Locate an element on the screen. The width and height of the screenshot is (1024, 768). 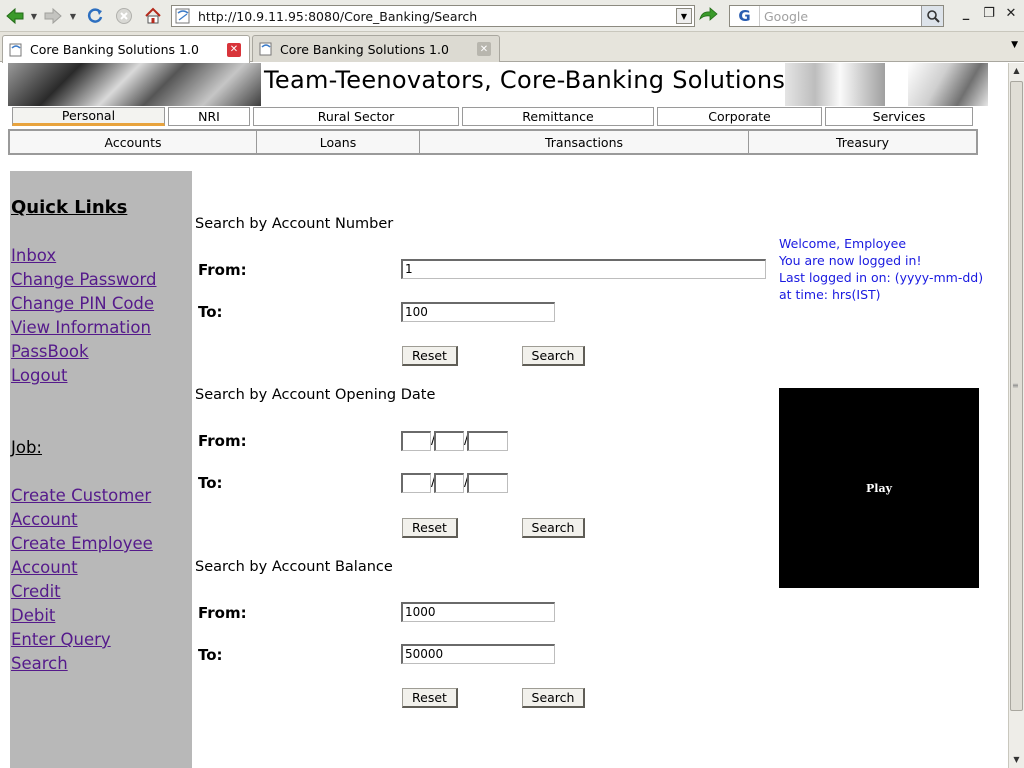
url-history-chevron-icon: ▼ is located at coordinates (684, 16).